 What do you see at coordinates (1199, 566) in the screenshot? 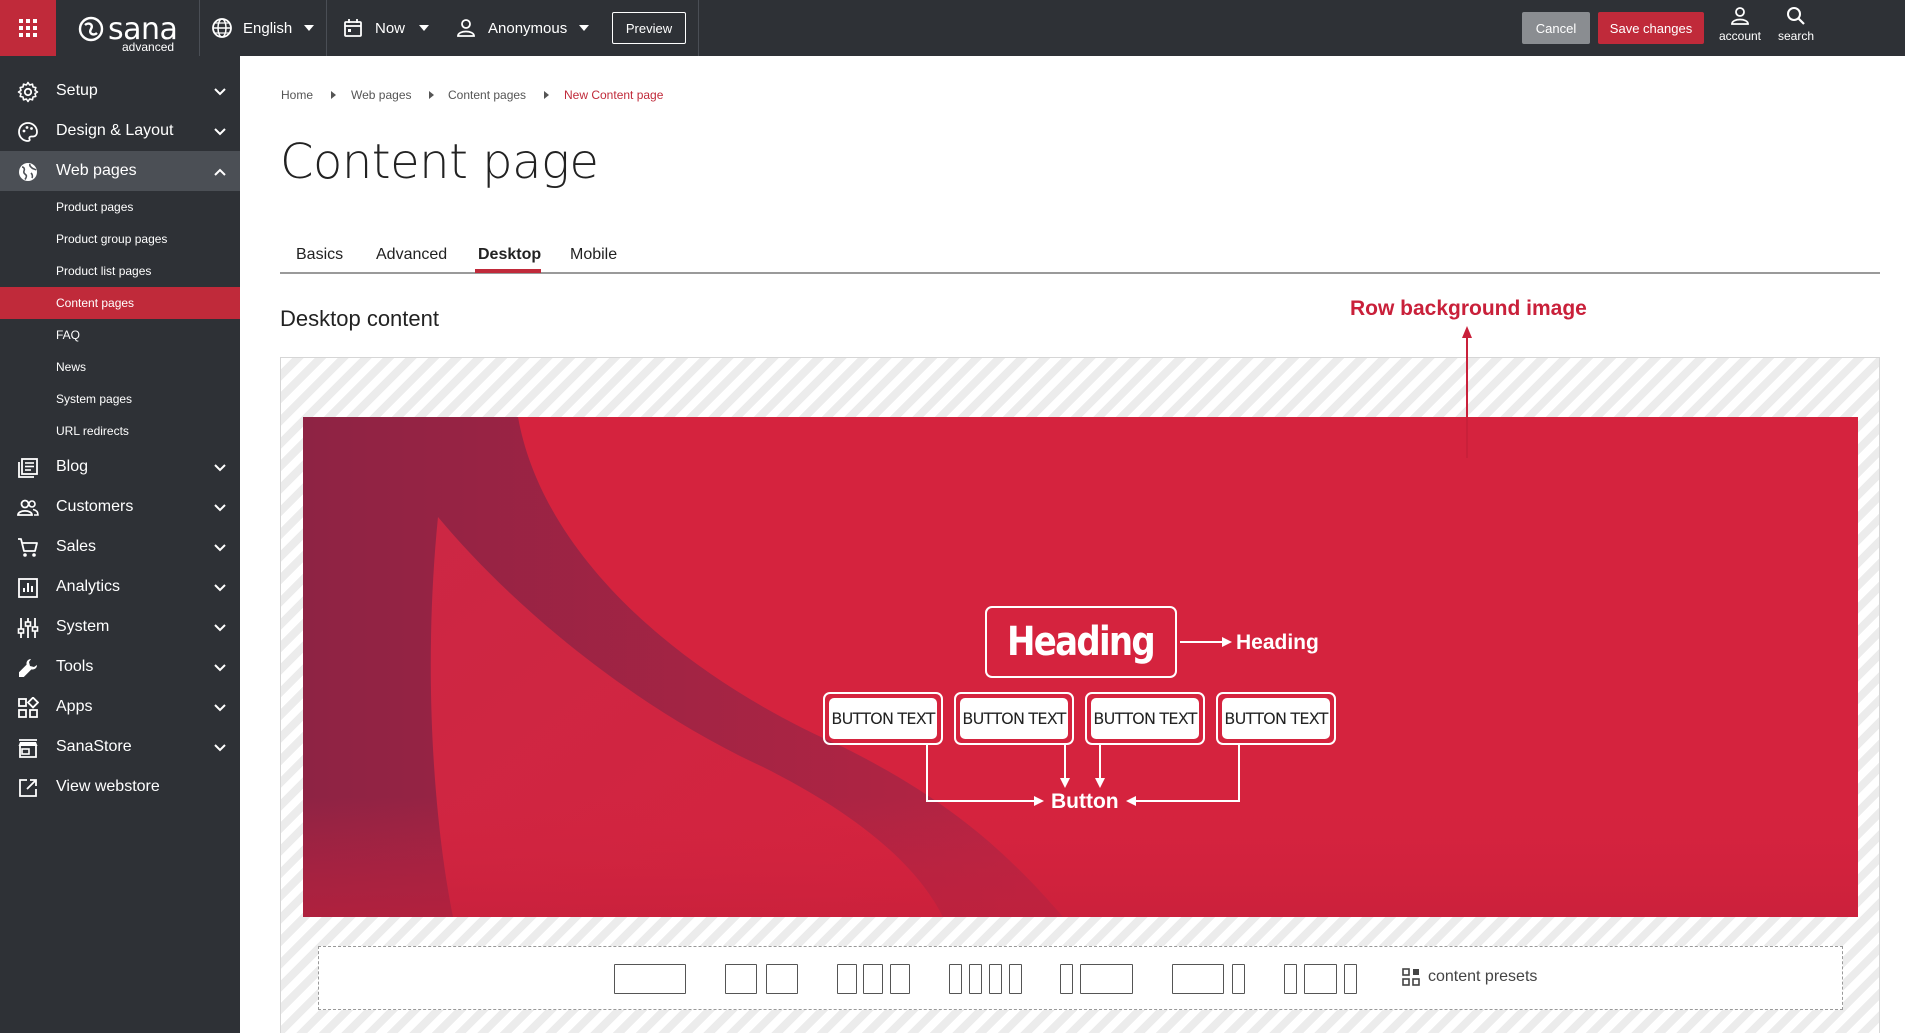
I see `annotation-arrows` at bounding box center [1199, 566].